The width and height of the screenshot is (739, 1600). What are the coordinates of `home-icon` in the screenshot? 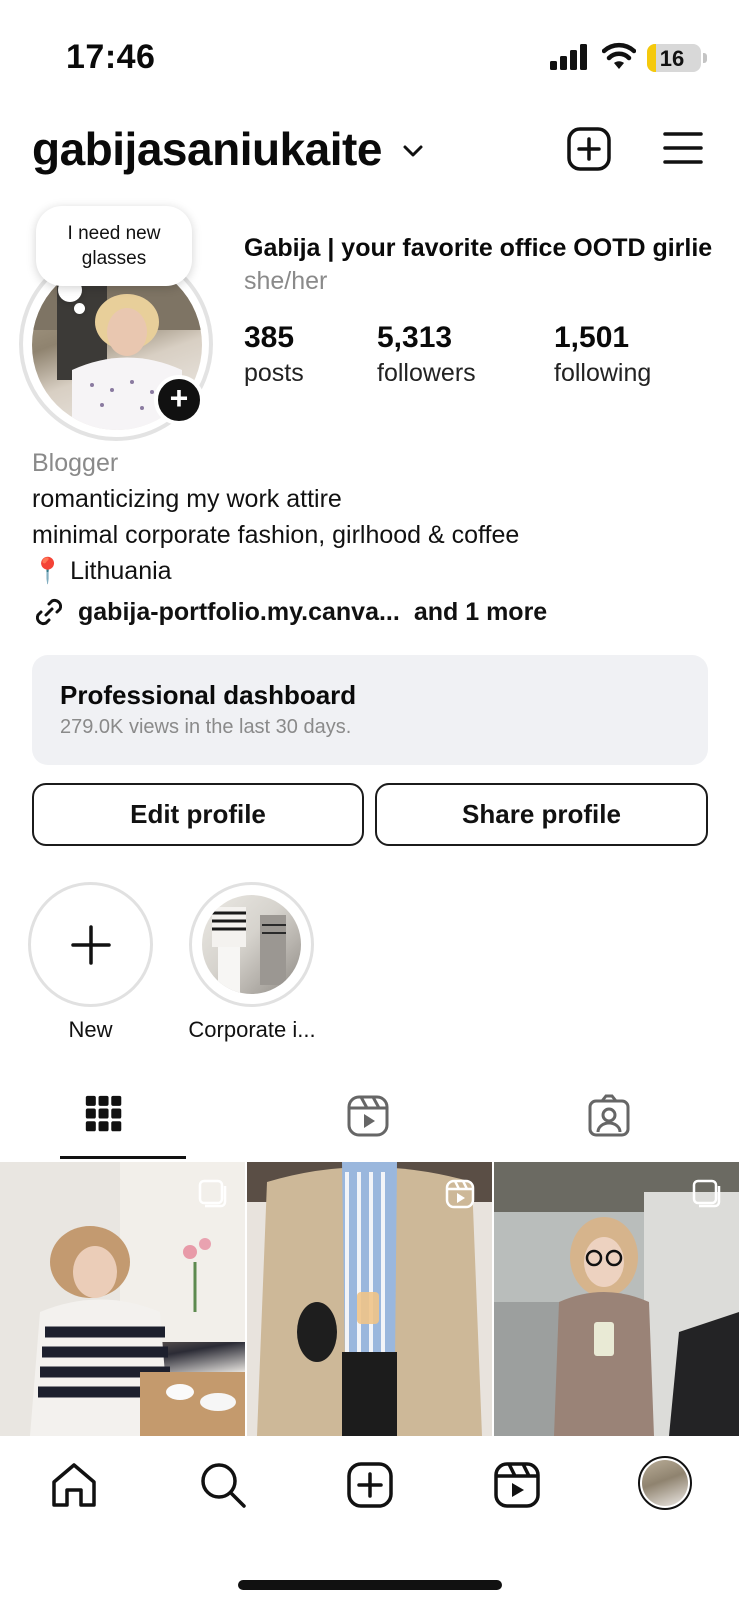 It's located at (74, 1485).